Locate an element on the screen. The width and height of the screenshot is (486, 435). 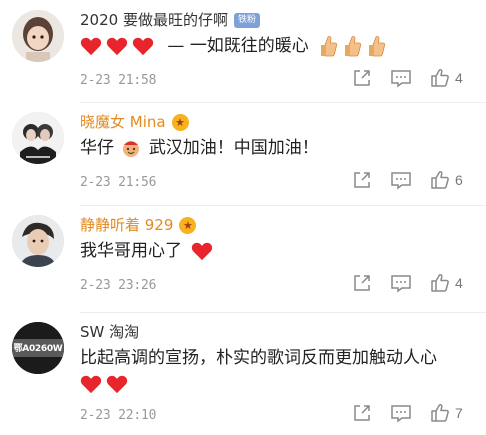
comment-text: 我华哥用心了 is located at coordinates (131, 251).